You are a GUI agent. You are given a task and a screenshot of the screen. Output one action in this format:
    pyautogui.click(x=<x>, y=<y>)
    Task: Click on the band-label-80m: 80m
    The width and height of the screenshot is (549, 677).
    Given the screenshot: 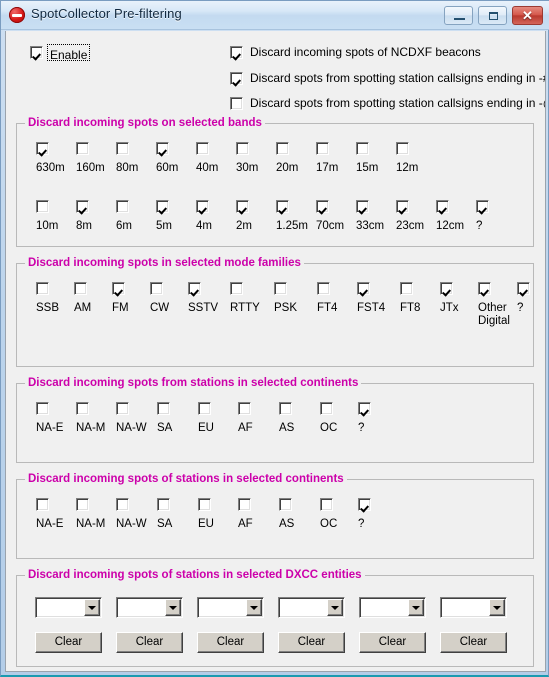 What is the action you would take?
    pyautogui.click(x=127, y=168)
    